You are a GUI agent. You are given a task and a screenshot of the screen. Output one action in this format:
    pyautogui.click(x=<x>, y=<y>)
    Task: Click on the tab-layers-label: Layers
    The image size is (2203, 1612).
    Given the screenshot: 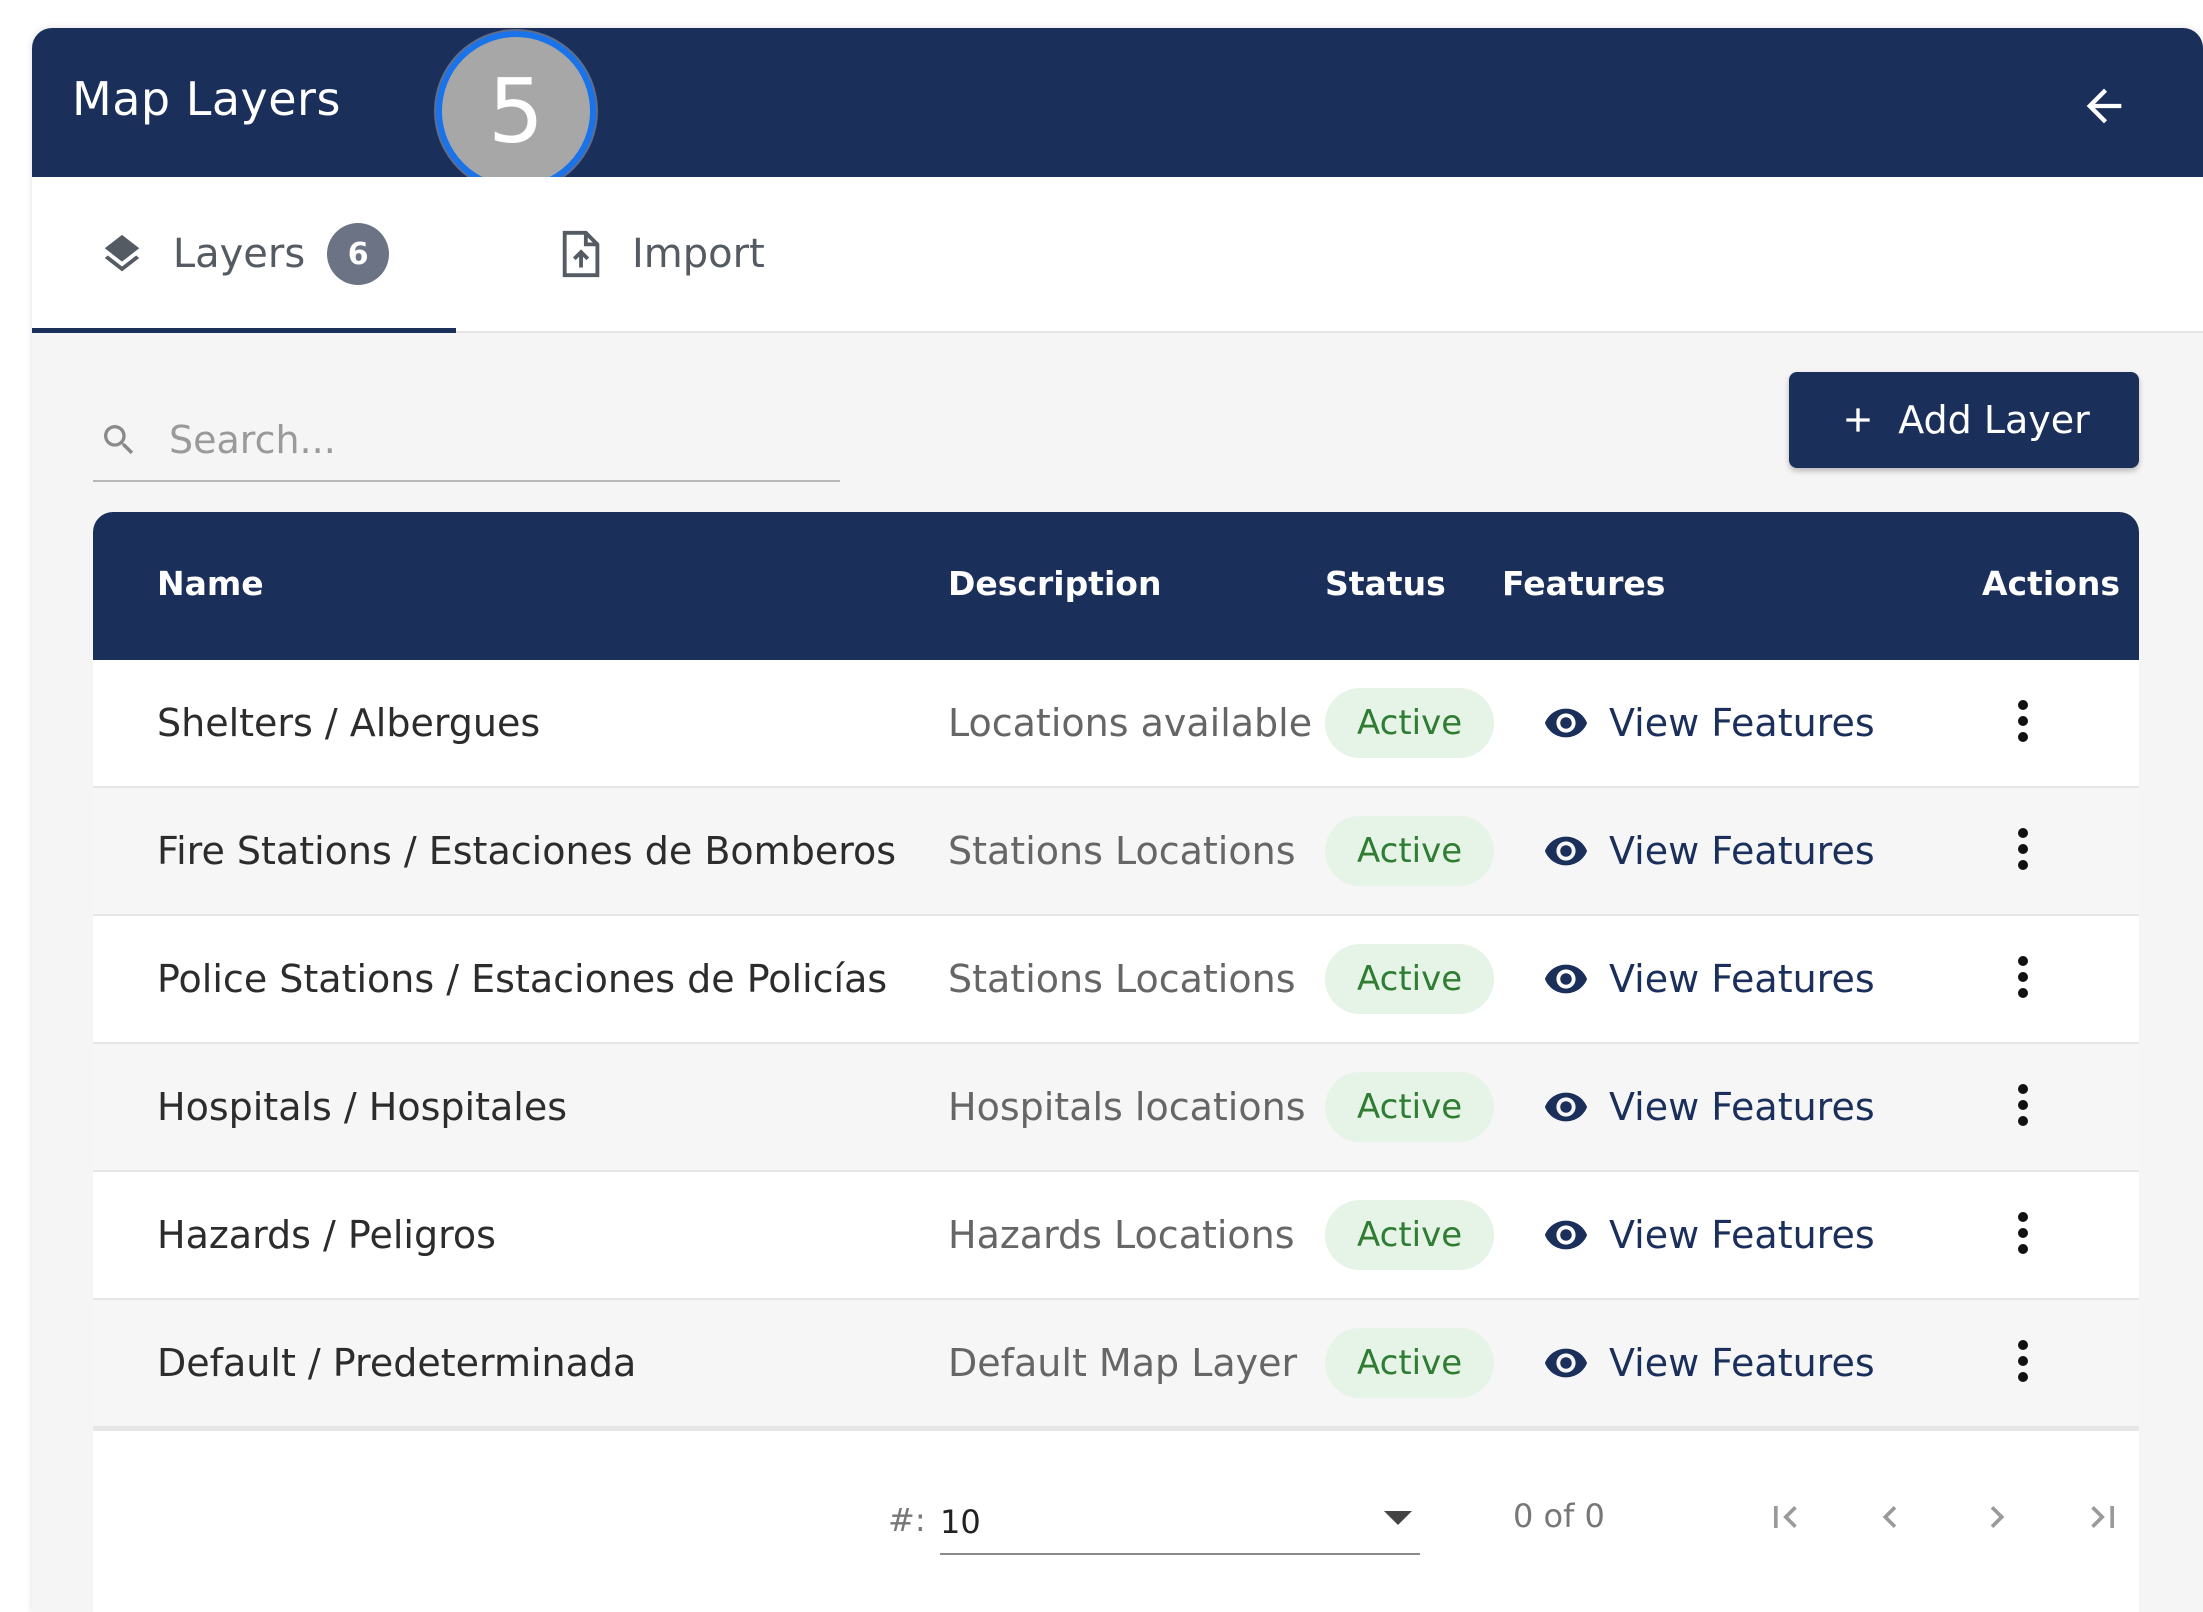 What is the action you would take?
    pyautogui.click(x=239, y=254)
    